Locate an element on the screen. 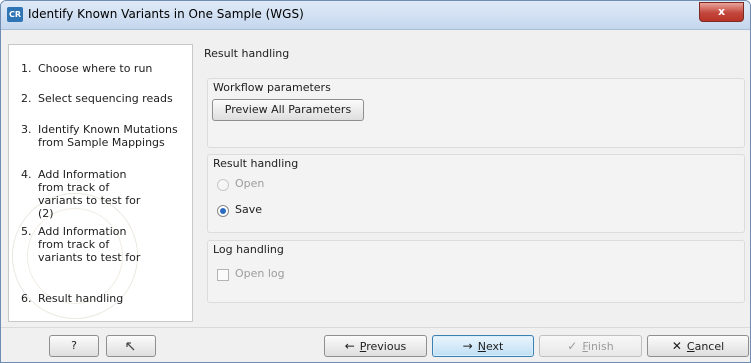 The height and width of the screenshot is (363, 751). footer-bar: ? ← Previous → Next ✓ Finish ✕ Cancel is located at coordinates (375, 344).